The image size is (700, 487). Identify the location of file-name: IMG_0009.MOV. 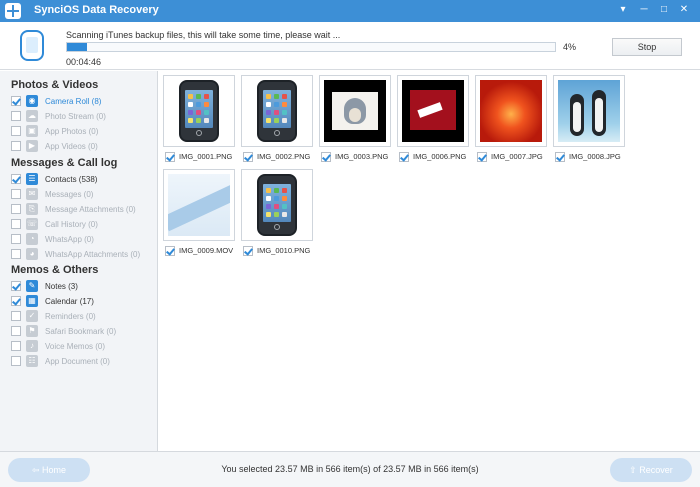
(206, 250).